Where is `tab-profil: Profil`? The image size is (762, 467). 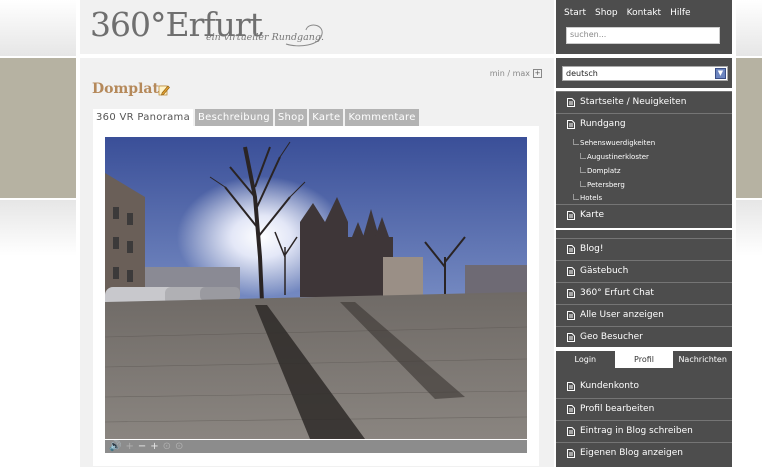
tab-profil: Profil is located at coordinates (644, 359).